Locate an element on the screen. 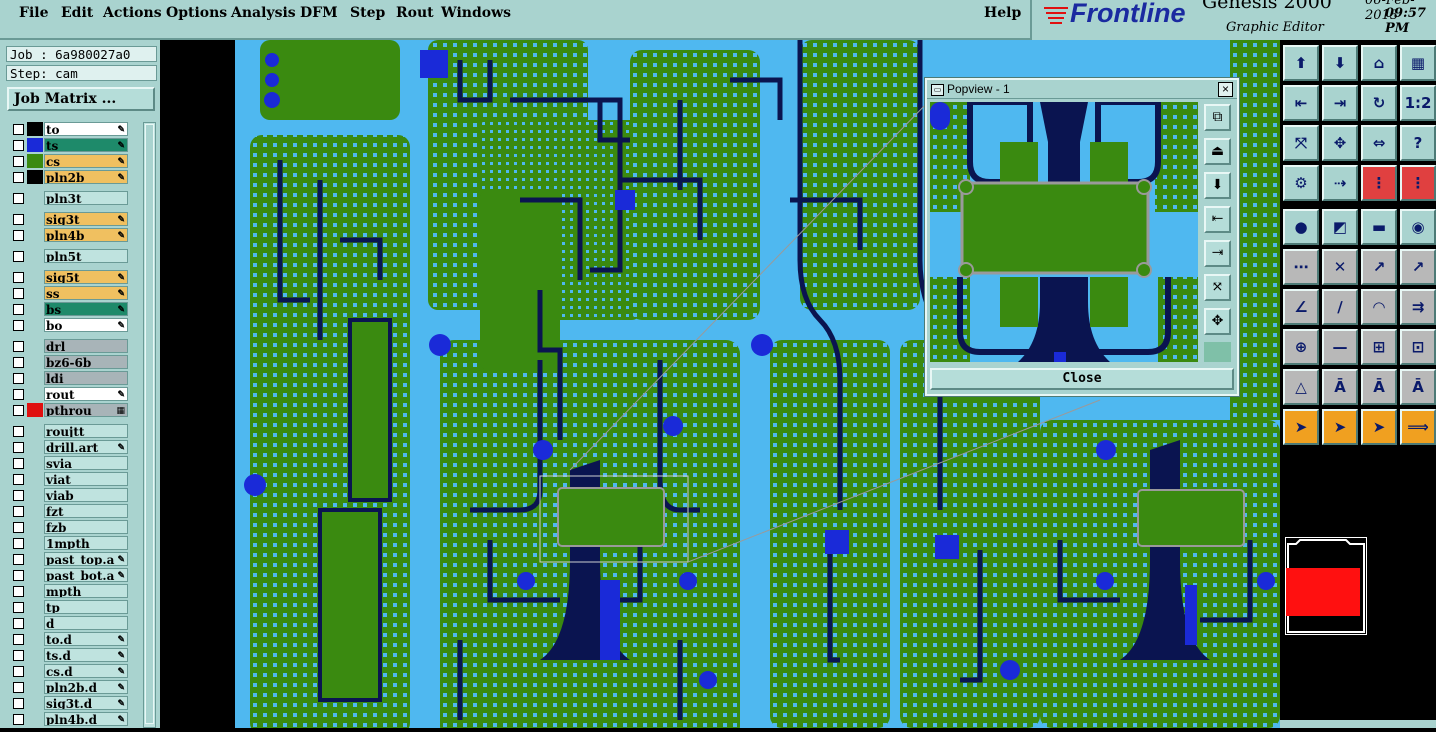  layer-name: to.d ✎ is located at coordinates (86, 639).